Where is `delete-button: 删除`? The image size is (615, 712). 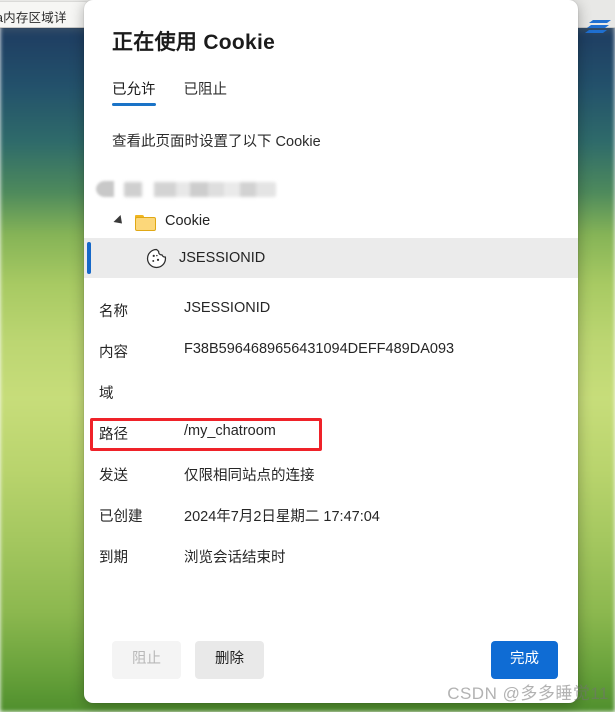
delete-button: 删除 is located at coordinates (229, 660).